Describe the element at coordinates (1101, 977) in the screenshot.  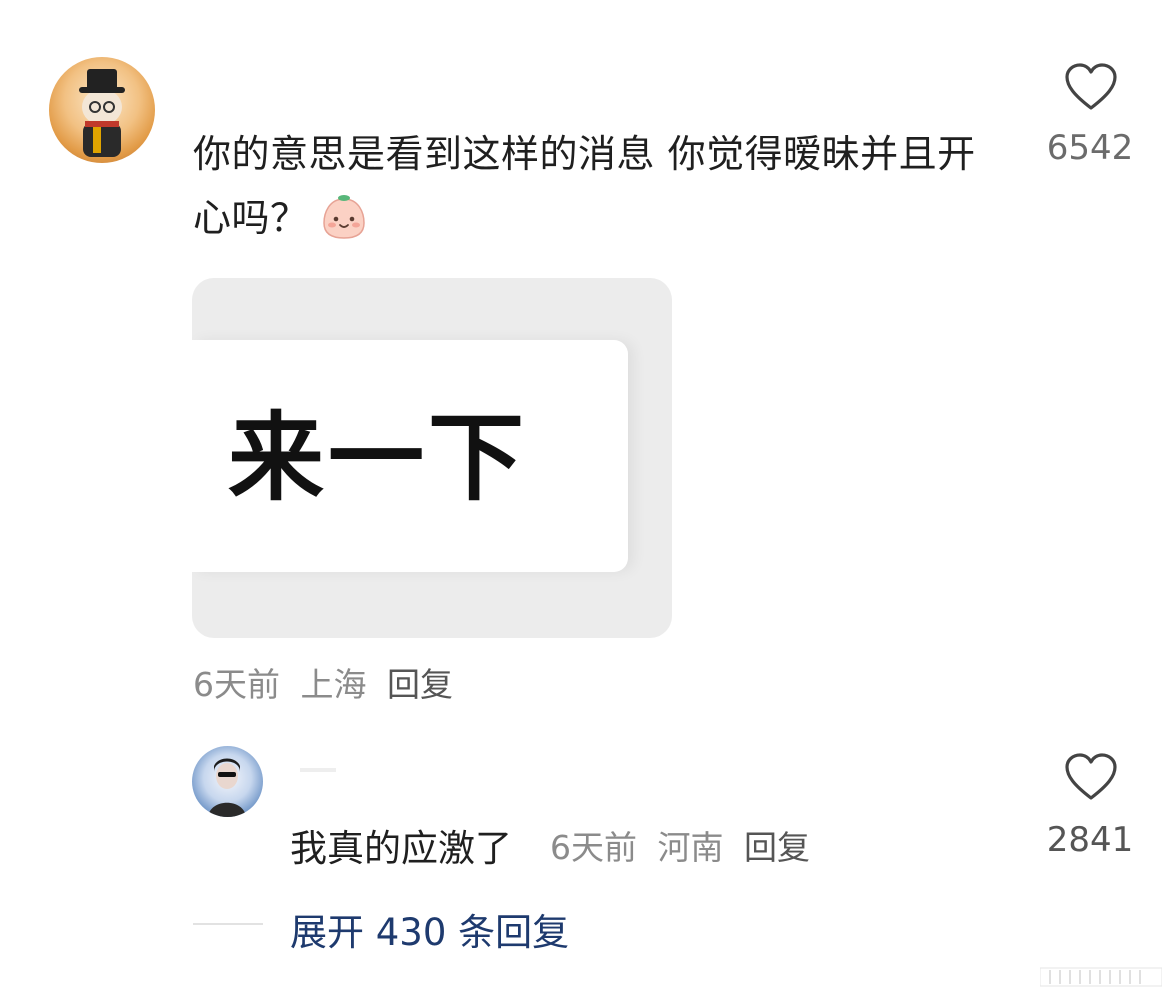
I see `watermark-icon` at that location.